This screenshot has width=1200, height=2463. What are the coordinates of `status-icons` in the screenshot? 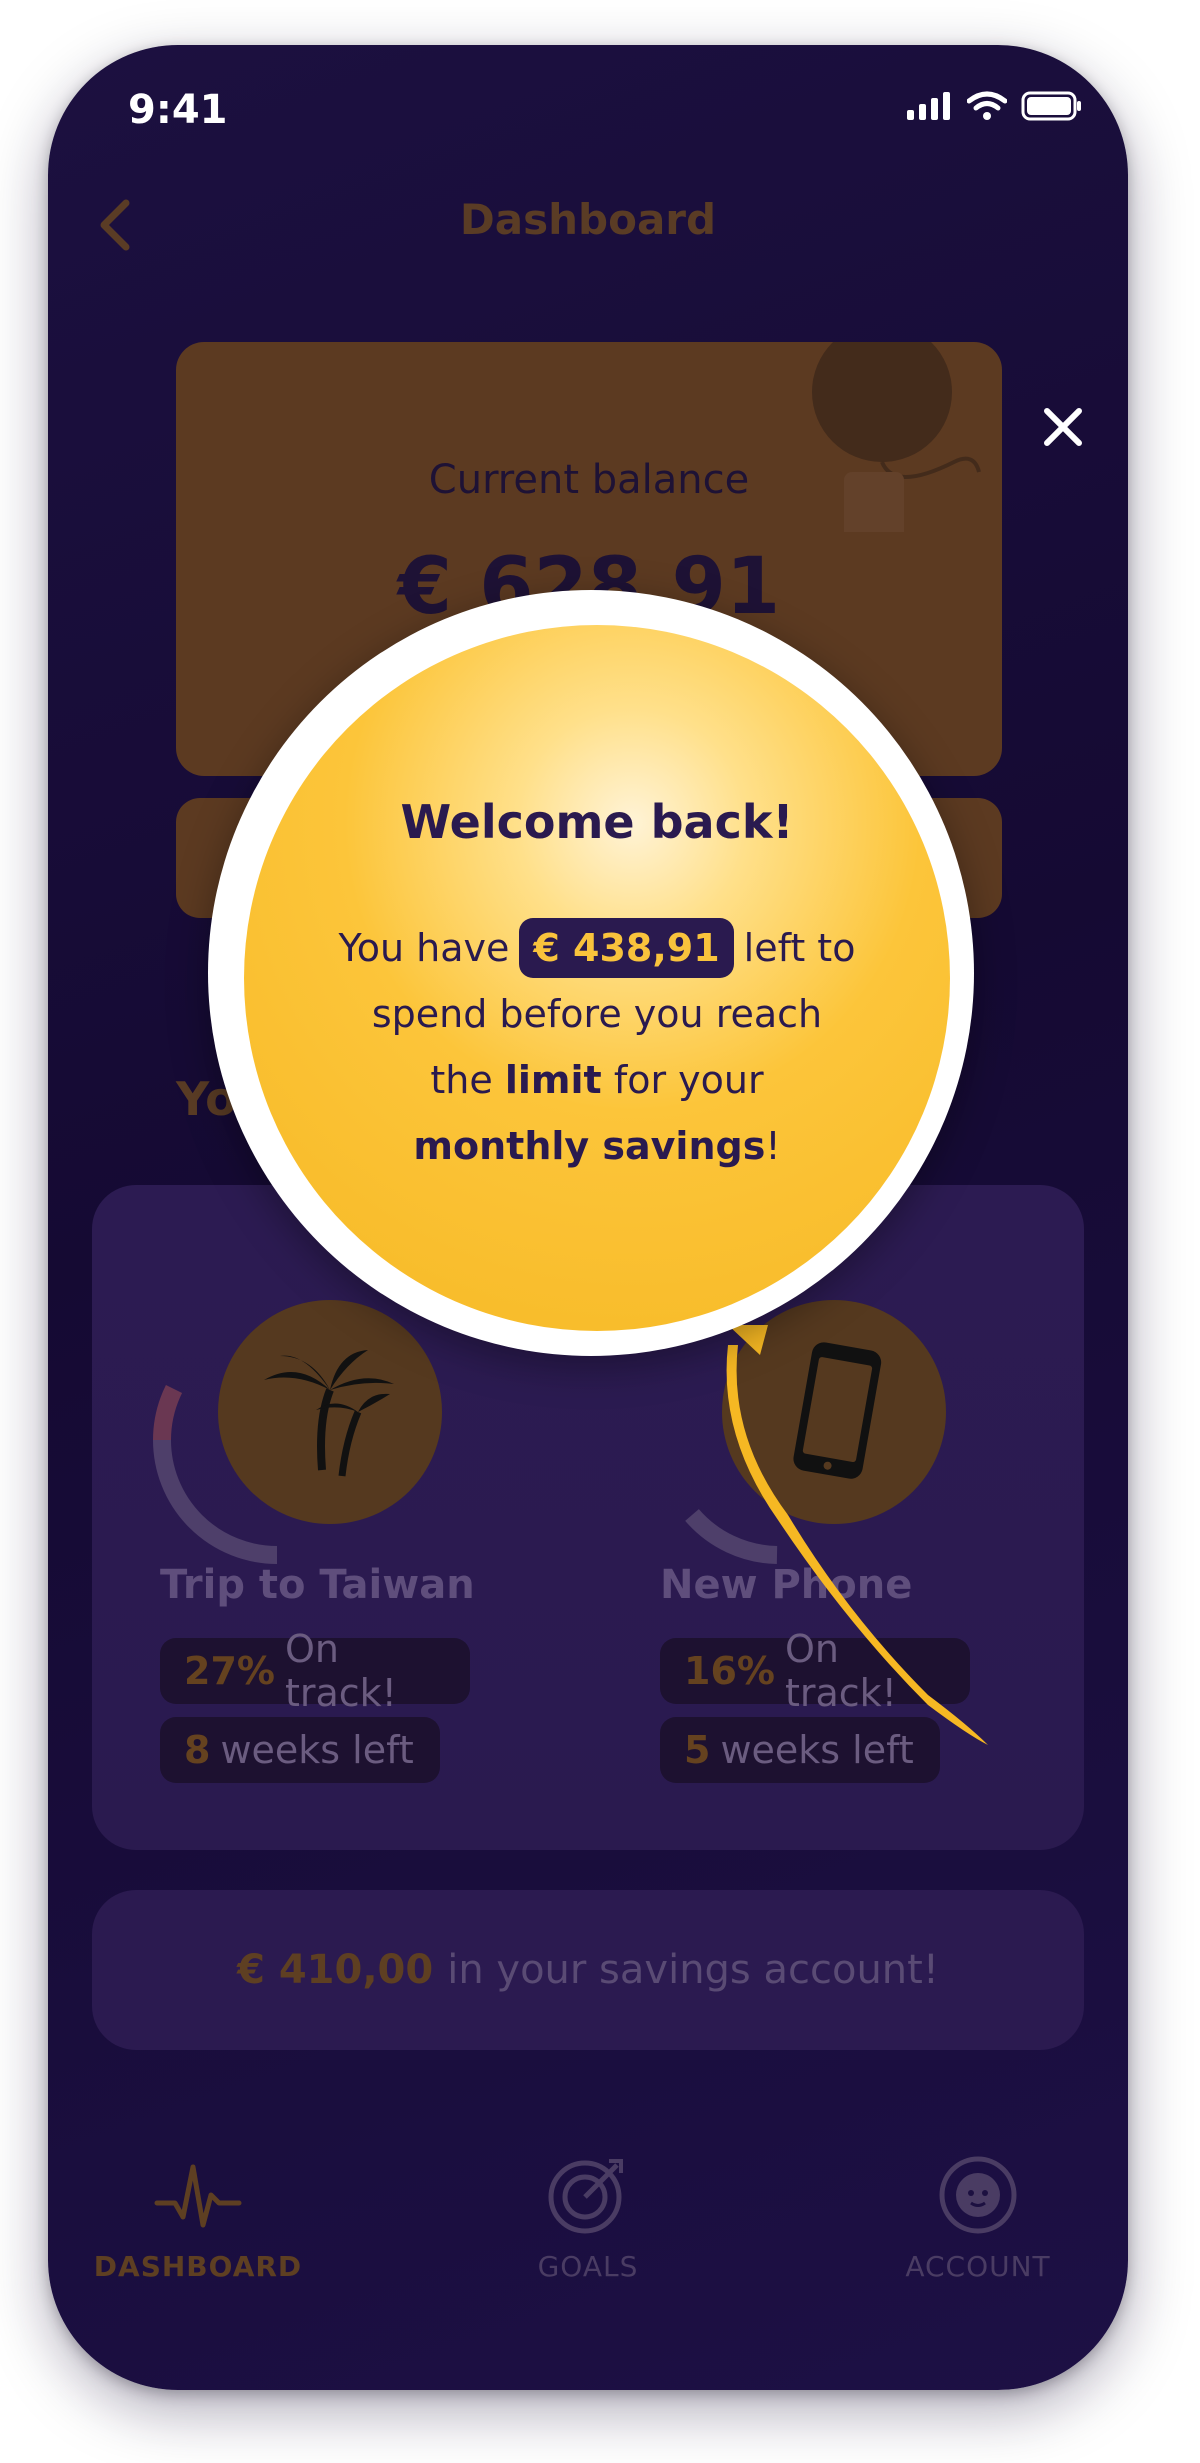 It's located at (995, 106).